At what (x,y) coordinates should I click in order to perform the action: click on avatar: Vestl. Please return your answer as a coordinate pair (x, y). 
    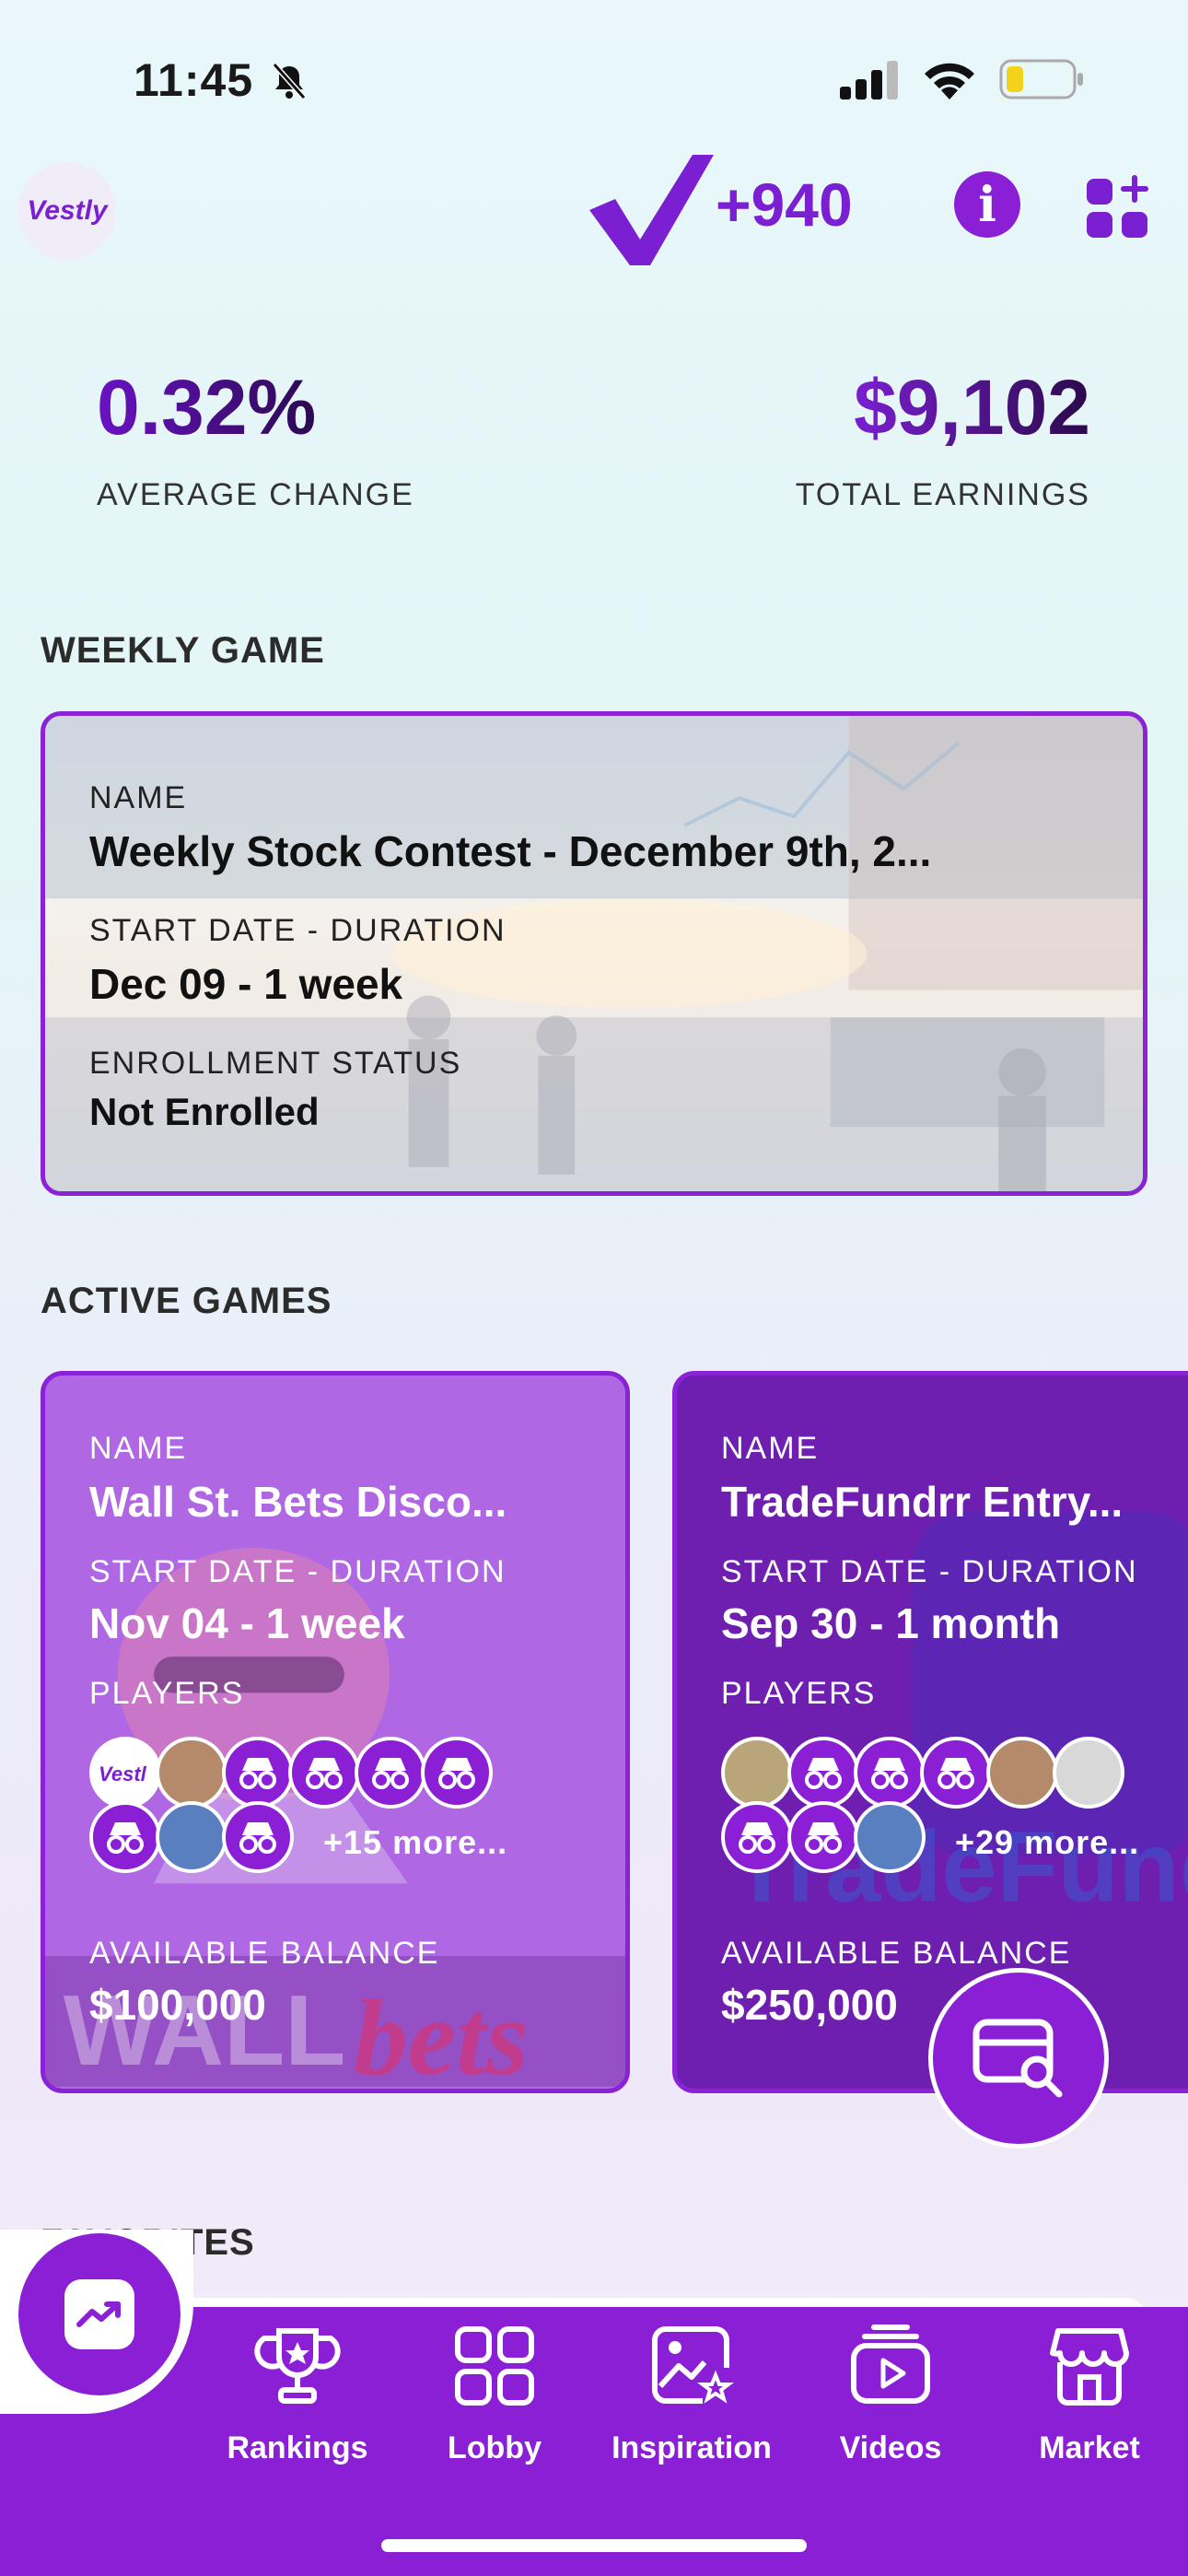
    Looking at the image, I should click on (125, 1773).